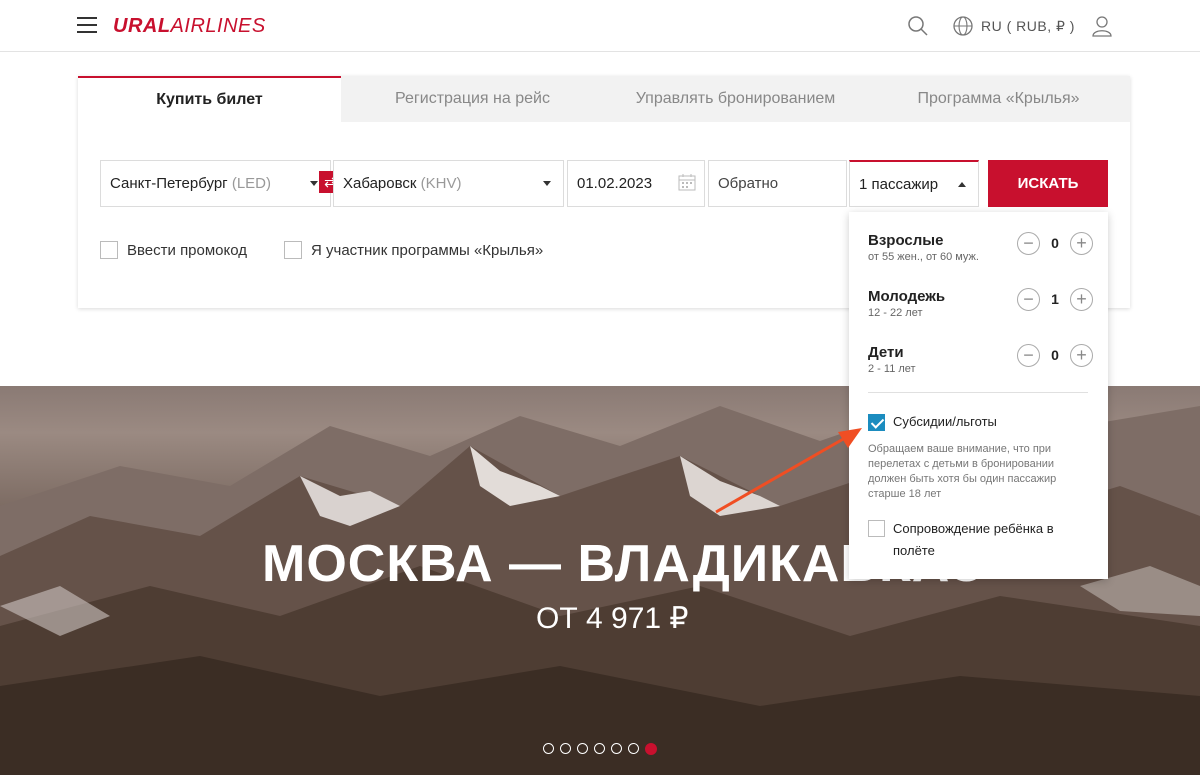  What do you see at coordinates (380, 183) in the screenshot?
I see `to-city: Хабаровск` at bounding box center [380, 183].